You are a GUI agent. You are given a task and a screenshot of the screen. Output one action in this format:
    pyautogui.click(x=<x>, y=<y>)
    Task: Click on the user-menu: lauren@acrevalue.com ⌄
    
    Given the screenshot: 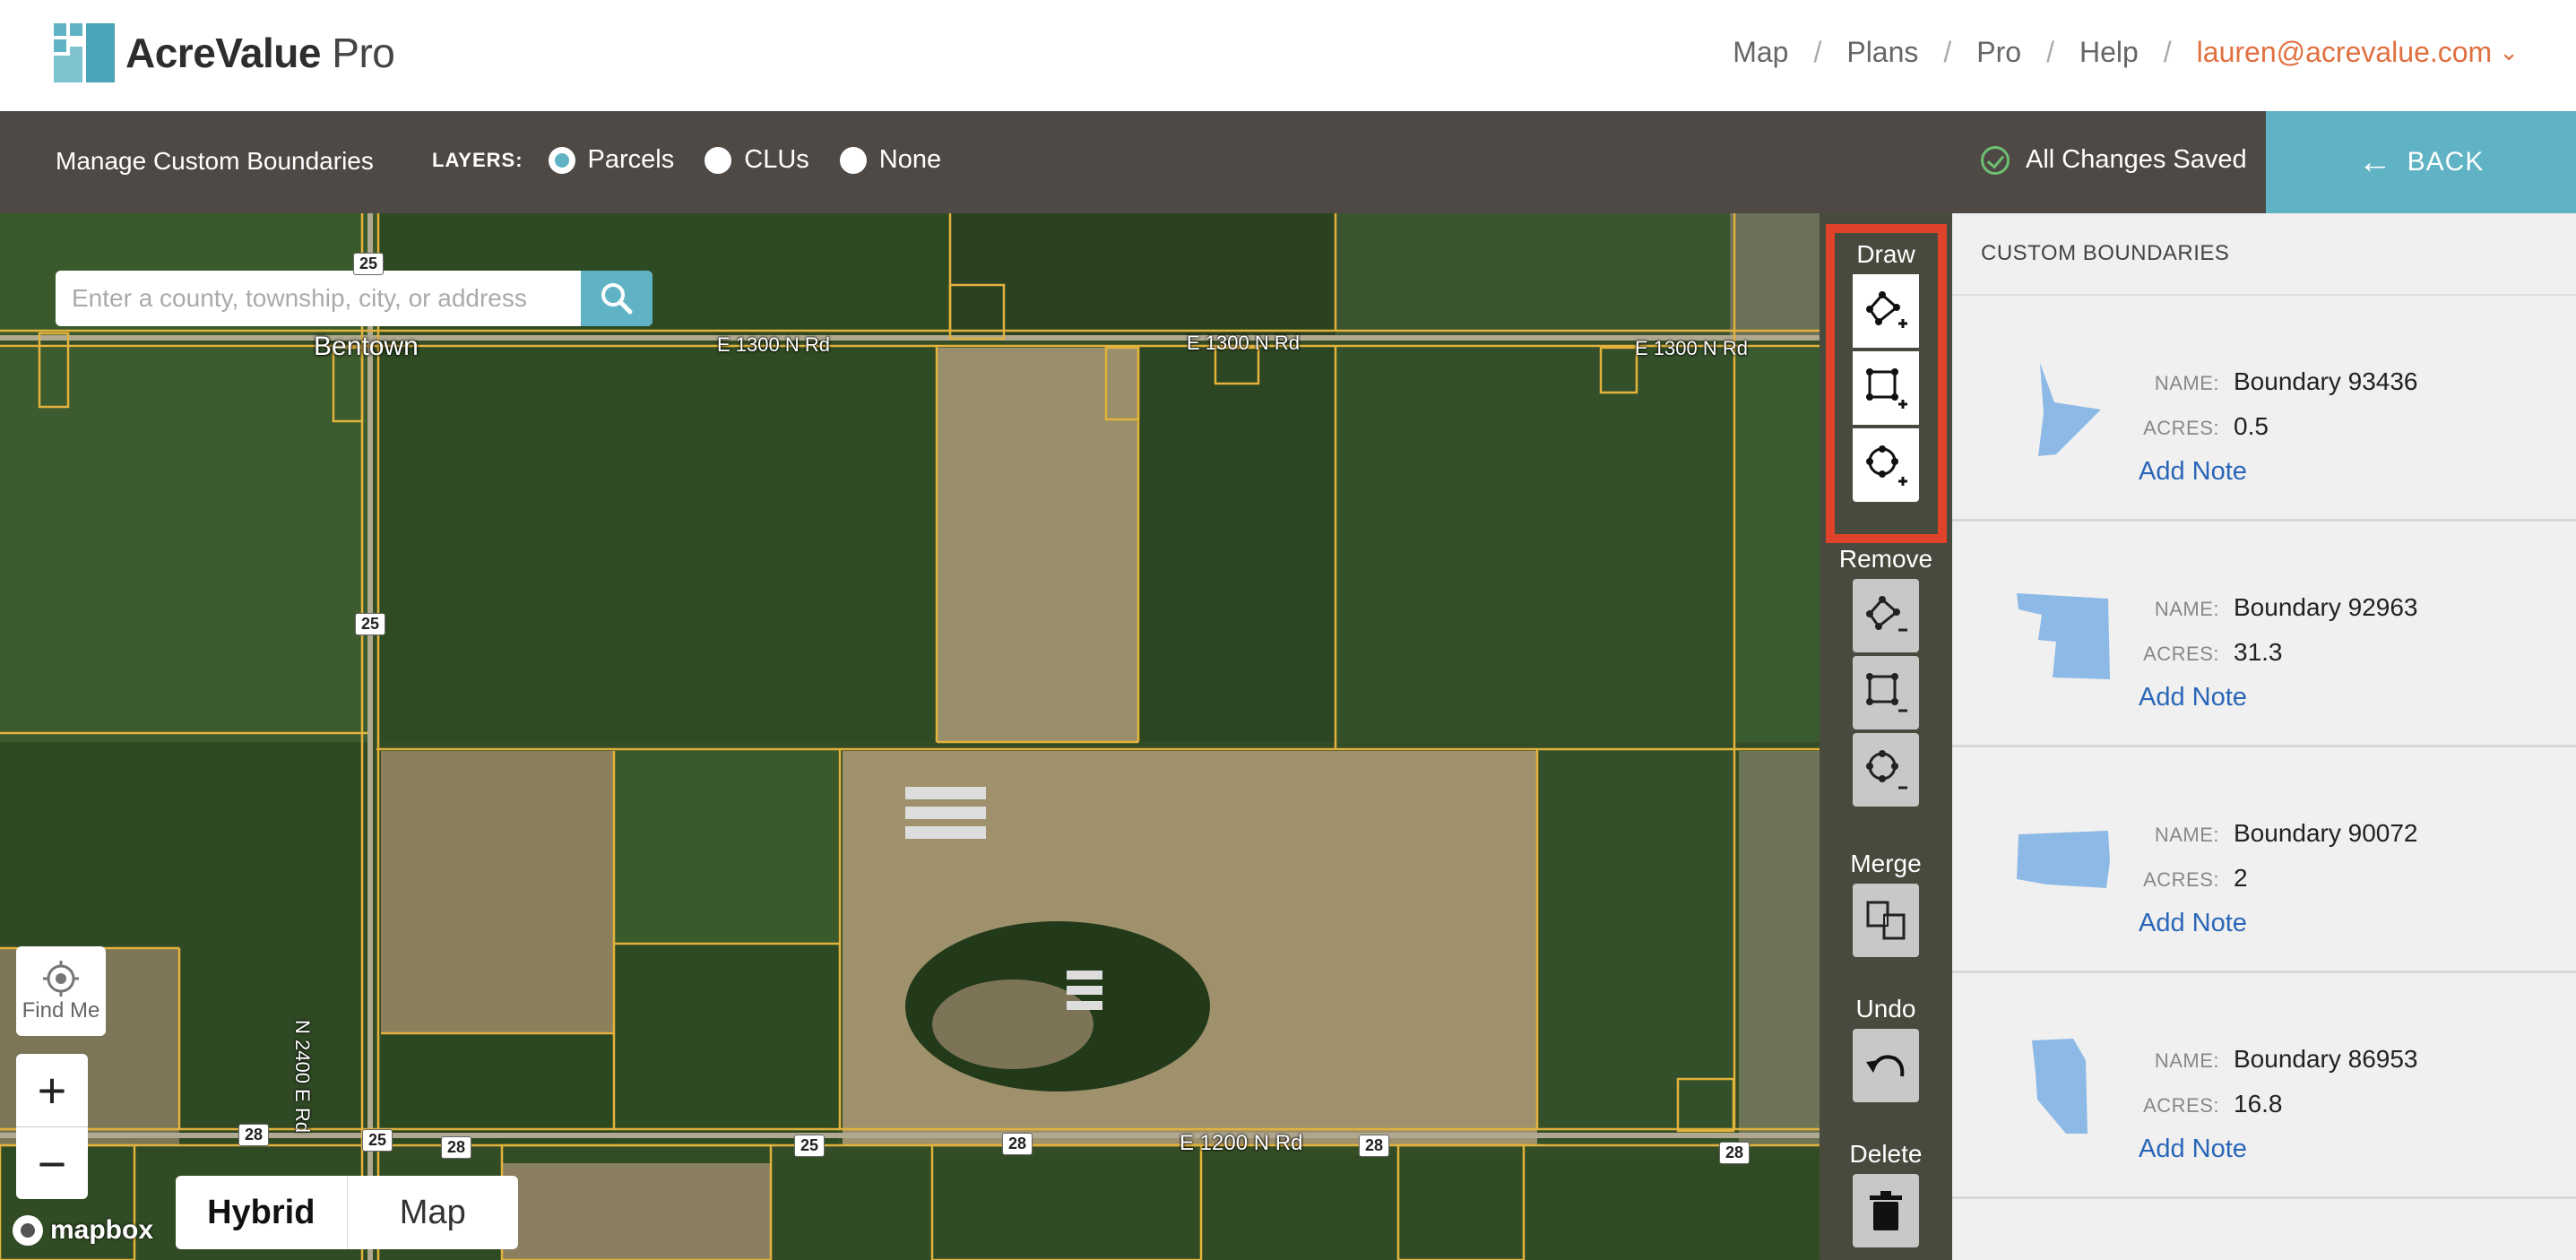 What is the action you would take?
    pyautogui.click(x=2358, y=52)
    